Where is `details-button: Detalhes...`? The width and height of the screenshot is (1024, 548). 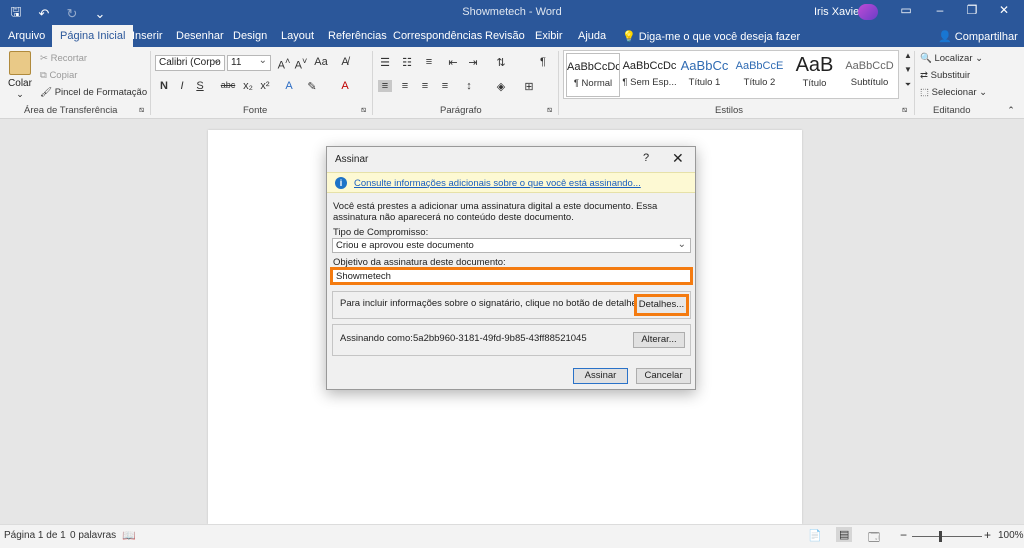 details-button: Detalhes... is located at coordinates (661, 305).